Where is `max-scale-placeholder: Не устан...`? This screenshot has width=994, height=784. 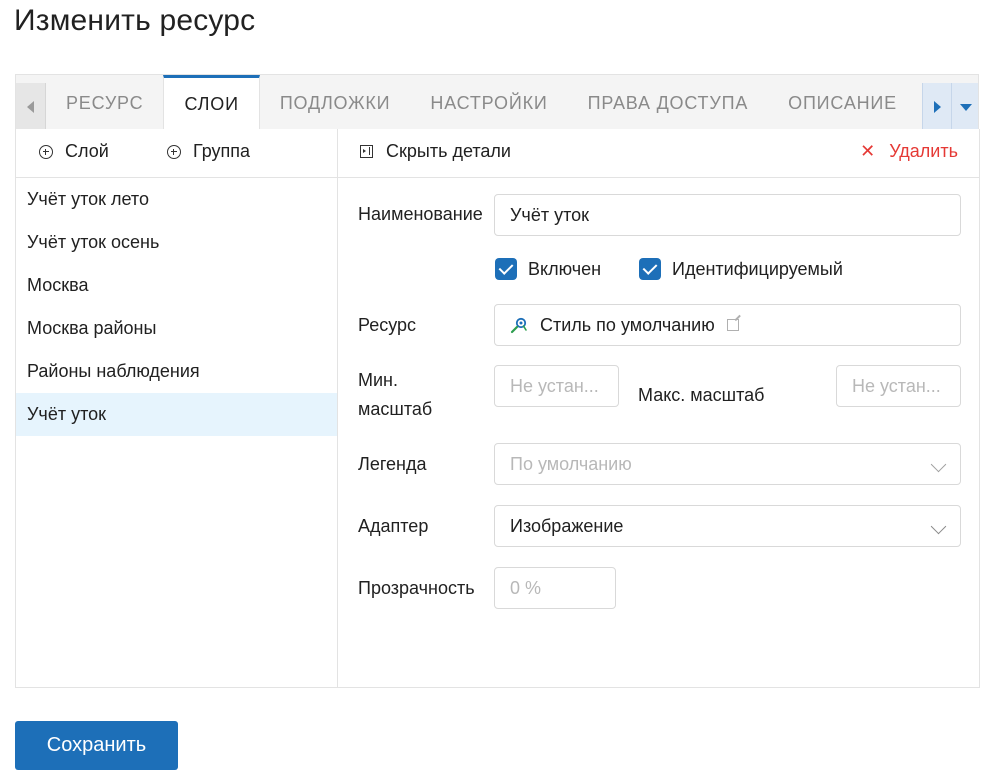
max-scale-placeholder: Не устан... is located at coordinates (896, 385).